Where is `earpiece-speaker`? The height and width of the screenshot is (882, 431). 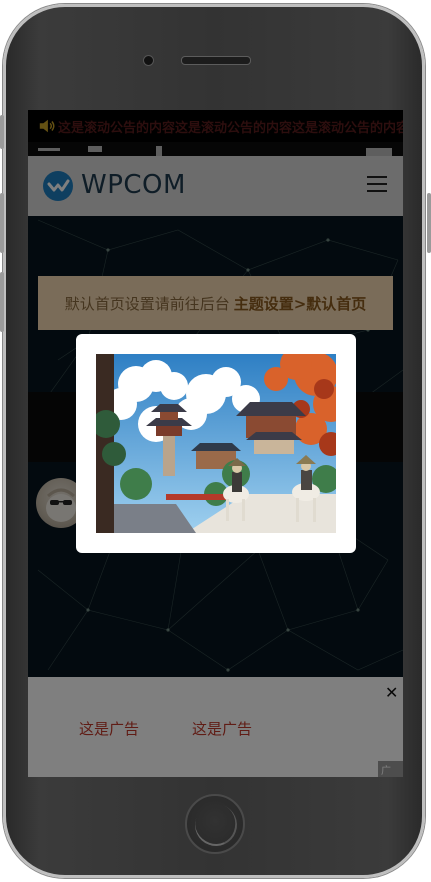 earpiece-speaker is located at coordinates (216, 60).